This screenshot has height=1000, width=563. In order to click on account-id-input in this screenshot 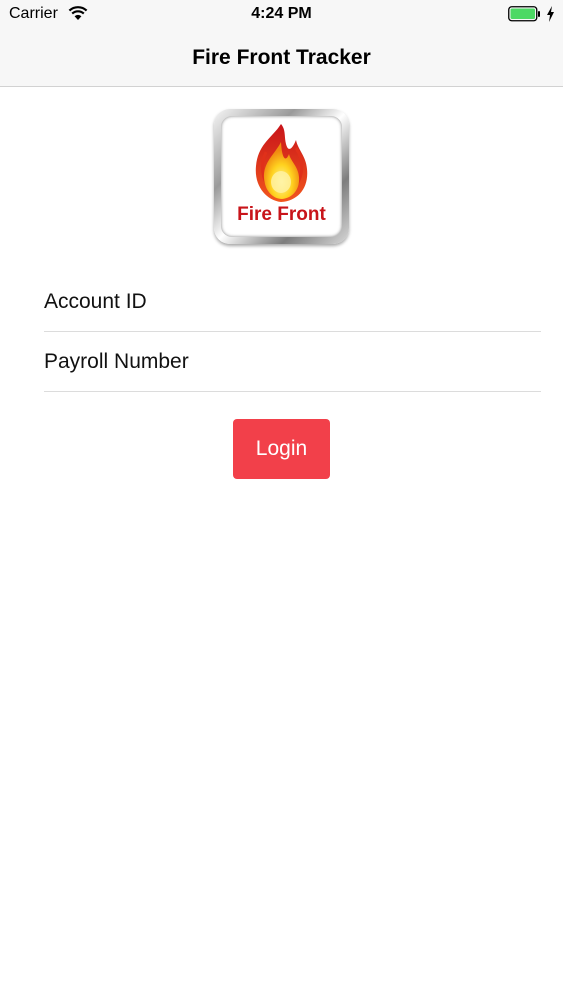, I will do `click(292, 302)`.